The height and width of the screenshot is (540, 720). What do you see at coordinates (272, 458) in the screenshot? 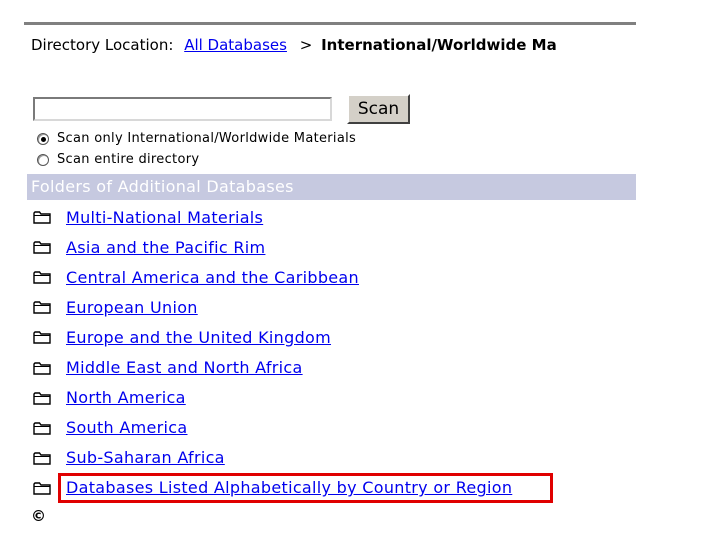
I see `folder-item: Sub-Saharan Africa` at bounding box center [272, 458].